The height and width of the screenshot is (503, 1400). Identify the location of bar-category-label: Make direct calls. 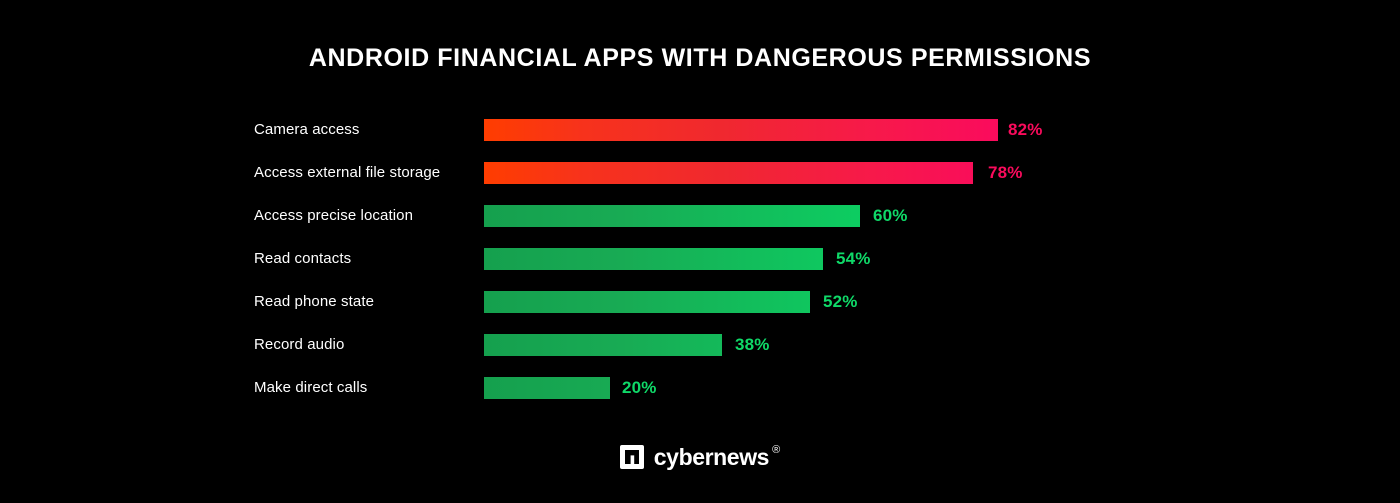
(311, 387).